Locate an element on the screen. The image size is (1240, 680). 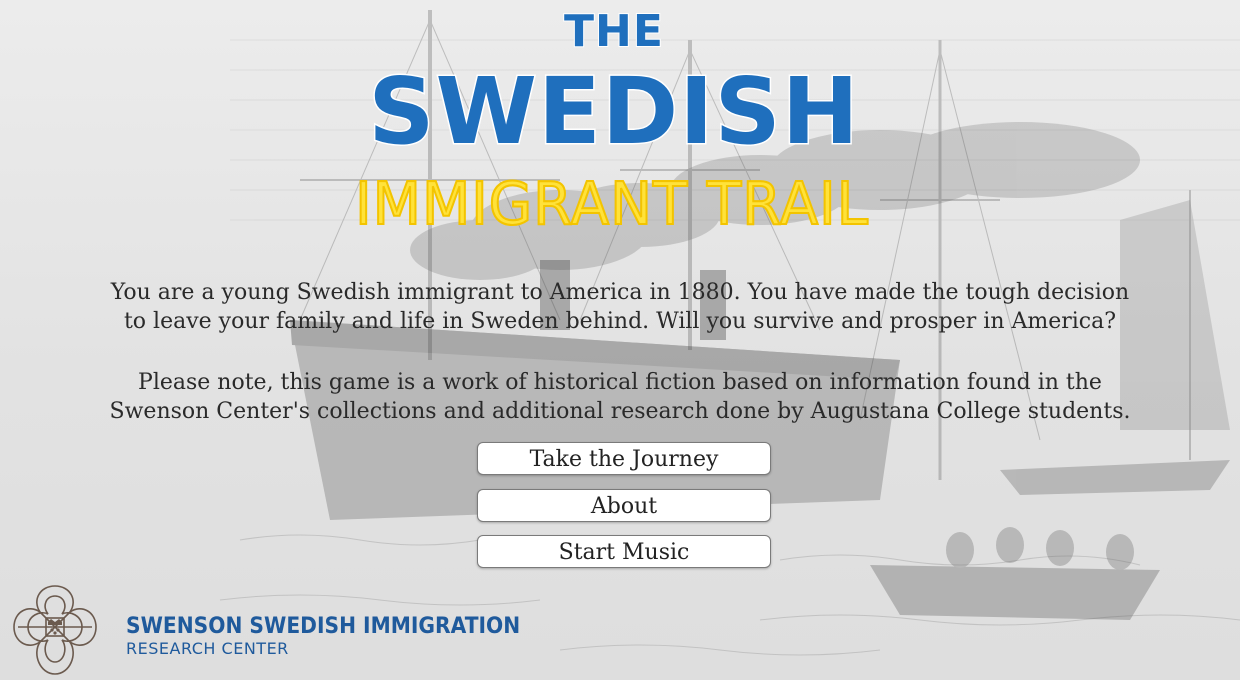
start-music-button: Start Music is located at coordinates (624, 551).